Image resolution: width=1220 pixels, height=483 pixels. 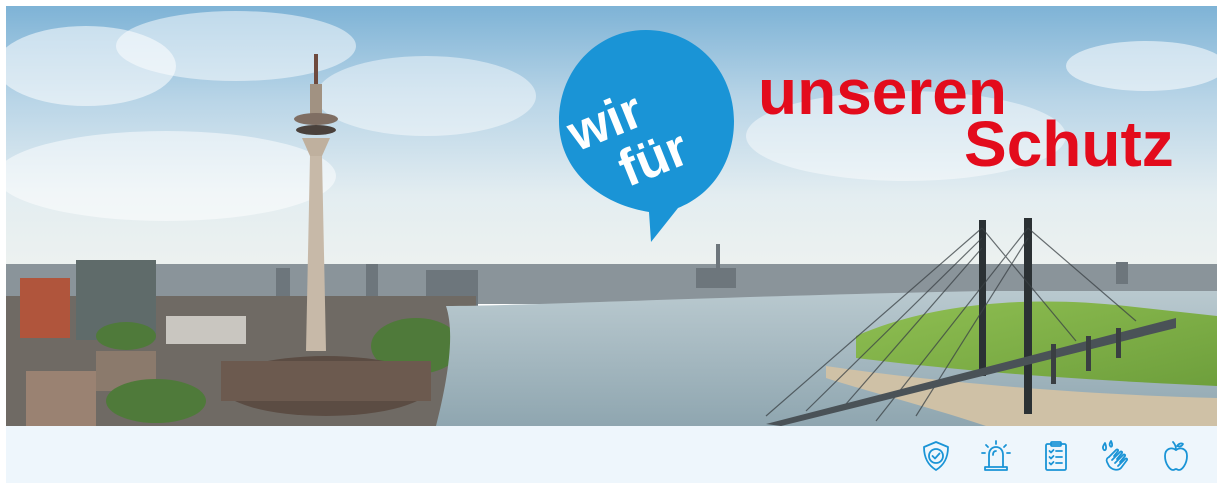 I want to click on shield-check-icon, so click(x=936, y=456).